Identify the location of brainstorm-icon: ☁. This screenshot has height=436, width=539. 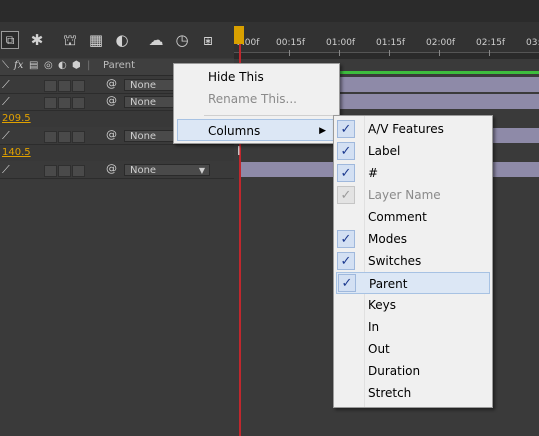
(156, 40).